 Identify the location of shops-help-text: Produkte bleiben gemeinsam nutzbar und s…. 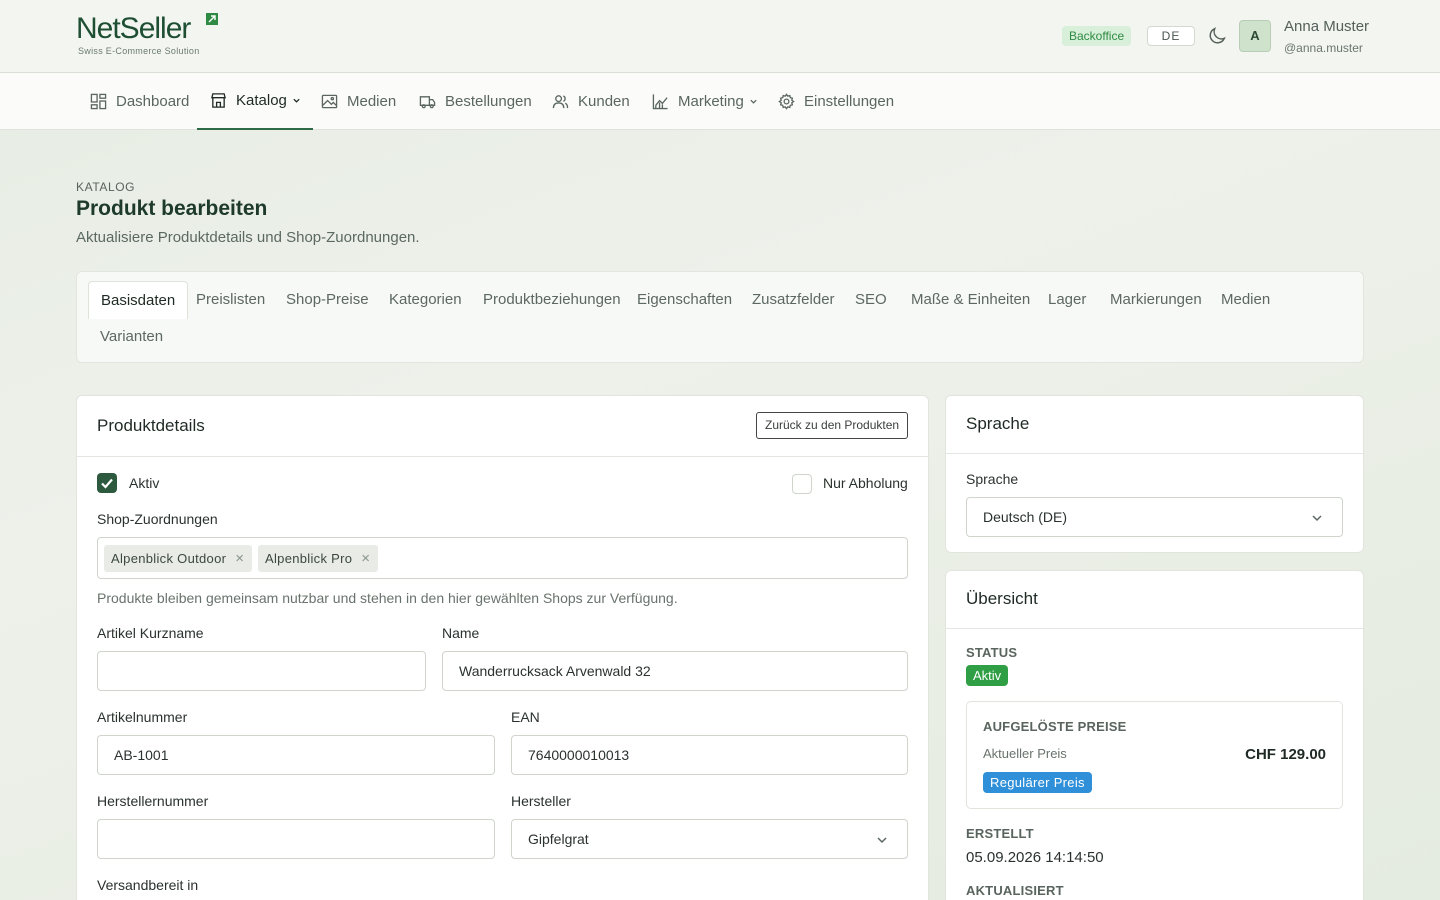
(387, 598).